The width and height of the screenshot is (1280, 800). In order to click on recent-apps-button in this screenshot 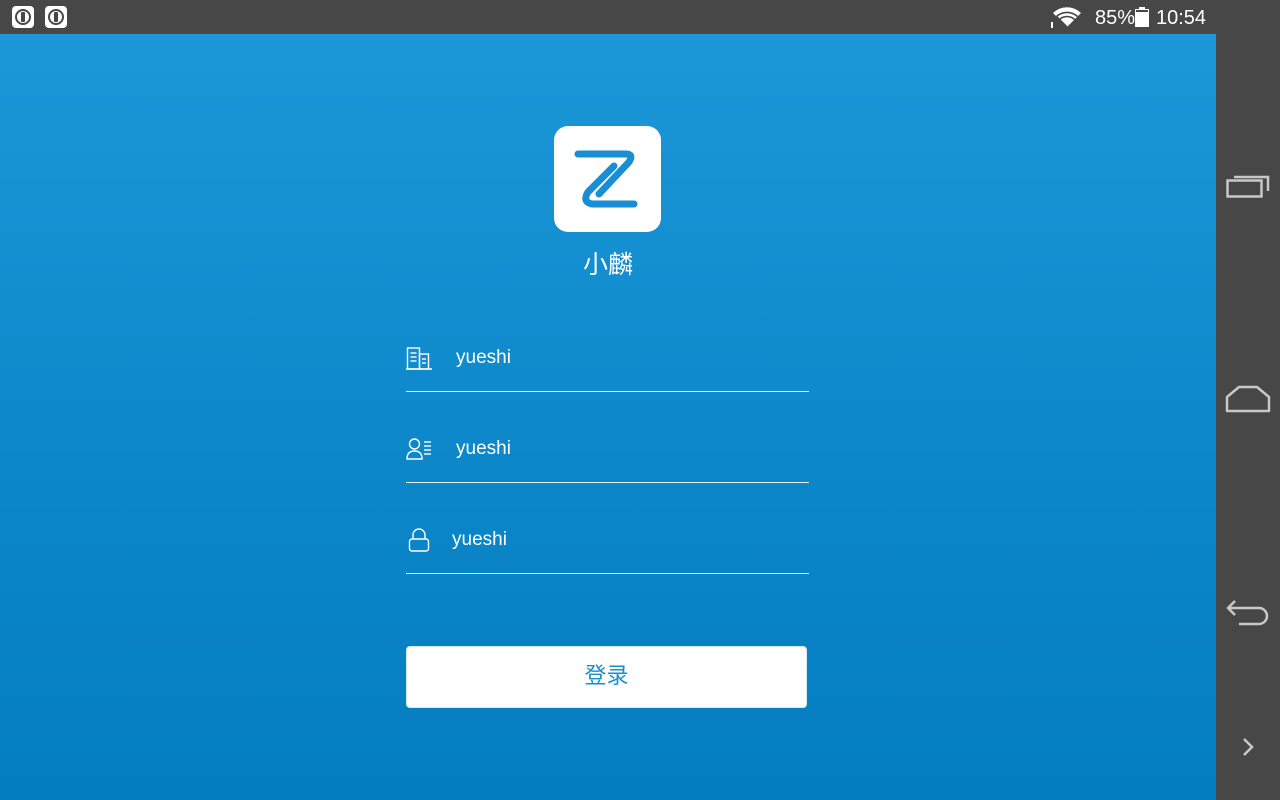, I will do `click(1248, 186)`.